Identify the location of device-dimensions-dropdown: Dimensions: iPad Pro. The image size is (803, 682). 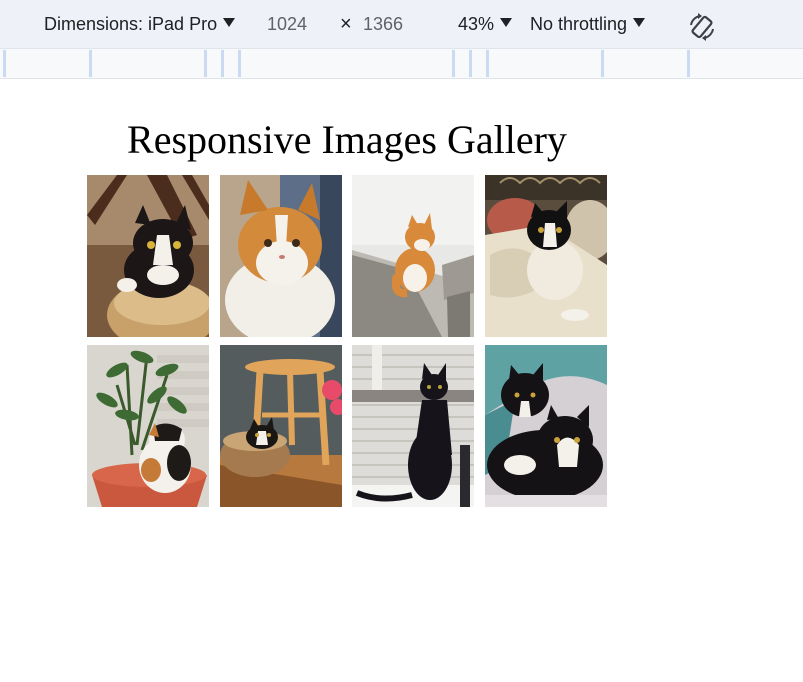
(140, 24).